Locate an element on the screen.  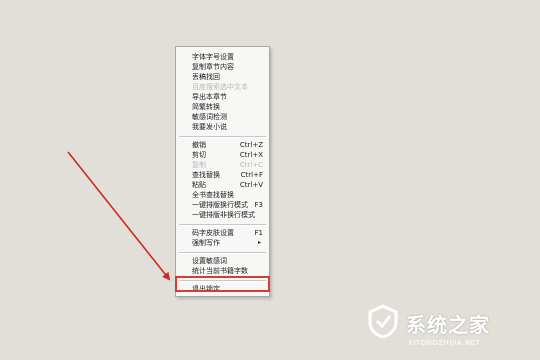
watermark-title: 系统之家 is located at coordinates (448, 325).